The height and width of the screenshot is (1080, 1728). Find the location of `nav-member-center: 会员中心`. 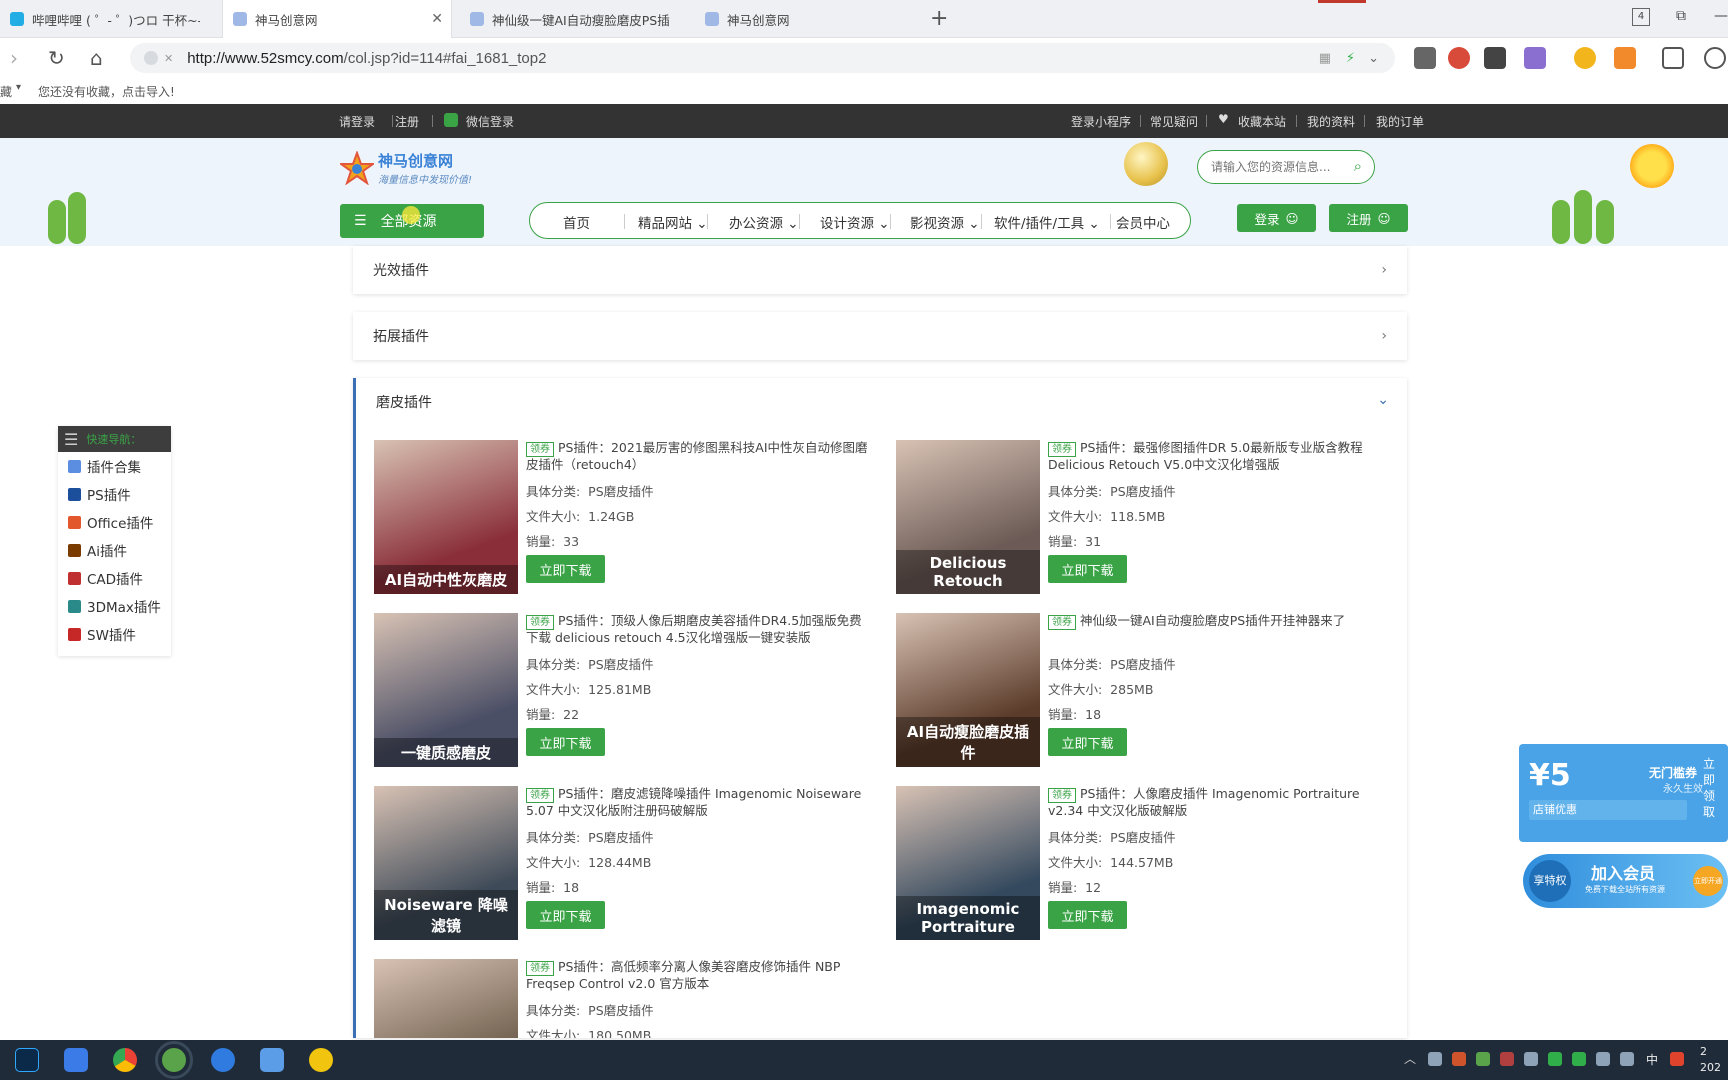

nav-member-center: 会员中心 is located at coordinates (1143, 222).